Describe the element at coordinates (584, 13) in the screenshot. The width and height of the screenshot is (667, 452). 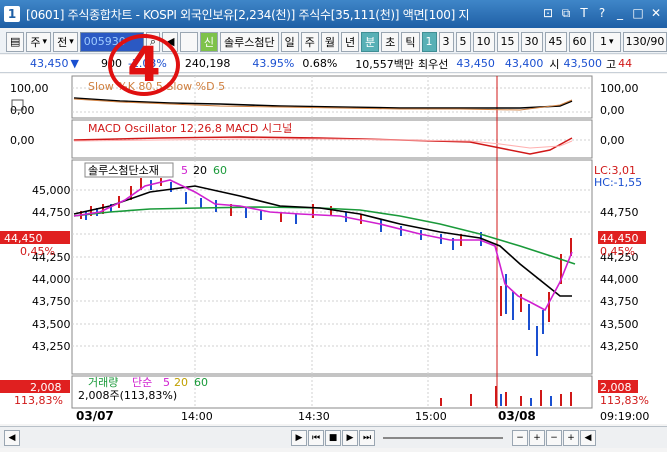
I see `pin-icon: T` at that location.